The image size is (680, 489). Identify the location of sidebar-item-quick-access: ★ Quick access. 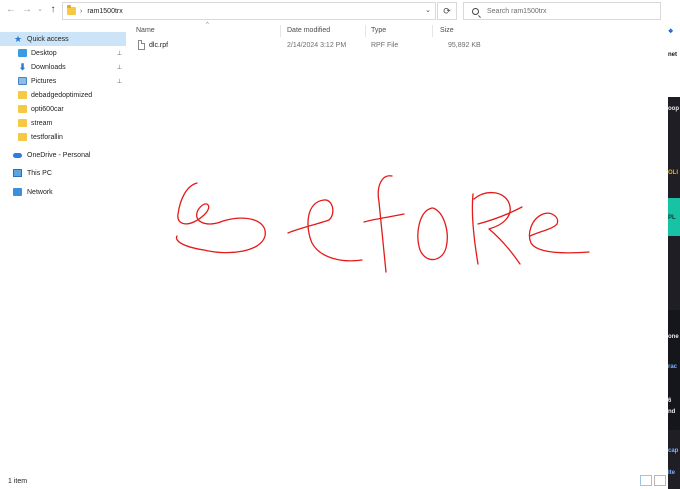
(63, 39).